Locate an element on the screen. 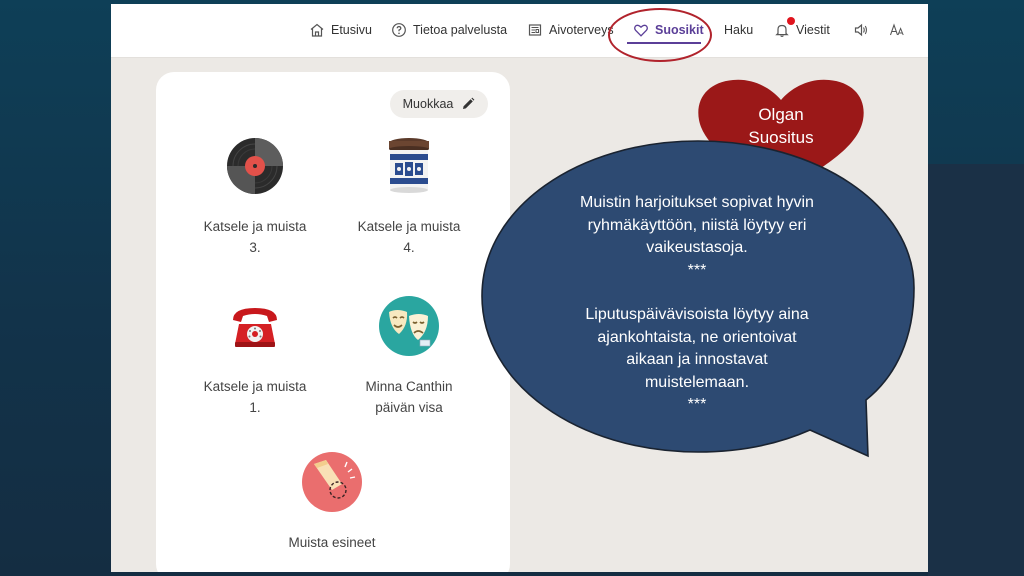 The height and width of the screenshot is (576, 1024). tile-minna-canth-quiz: Minna Canthin päivän visa is located at coordinates (409, 356).